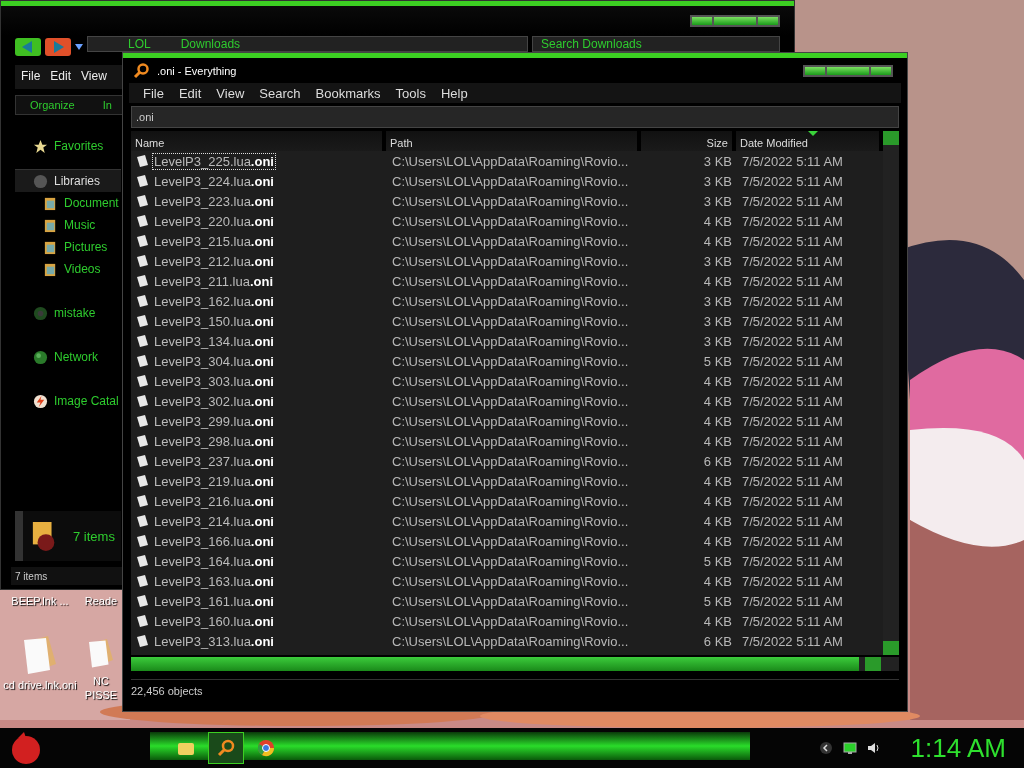 The height and width of the screenshot is (768, 1024). What do you see at coordinates (214, 321) in the screenshot?
I see `file-name: LevelP3_150.lua.oni` at bounding box center [214, 321].